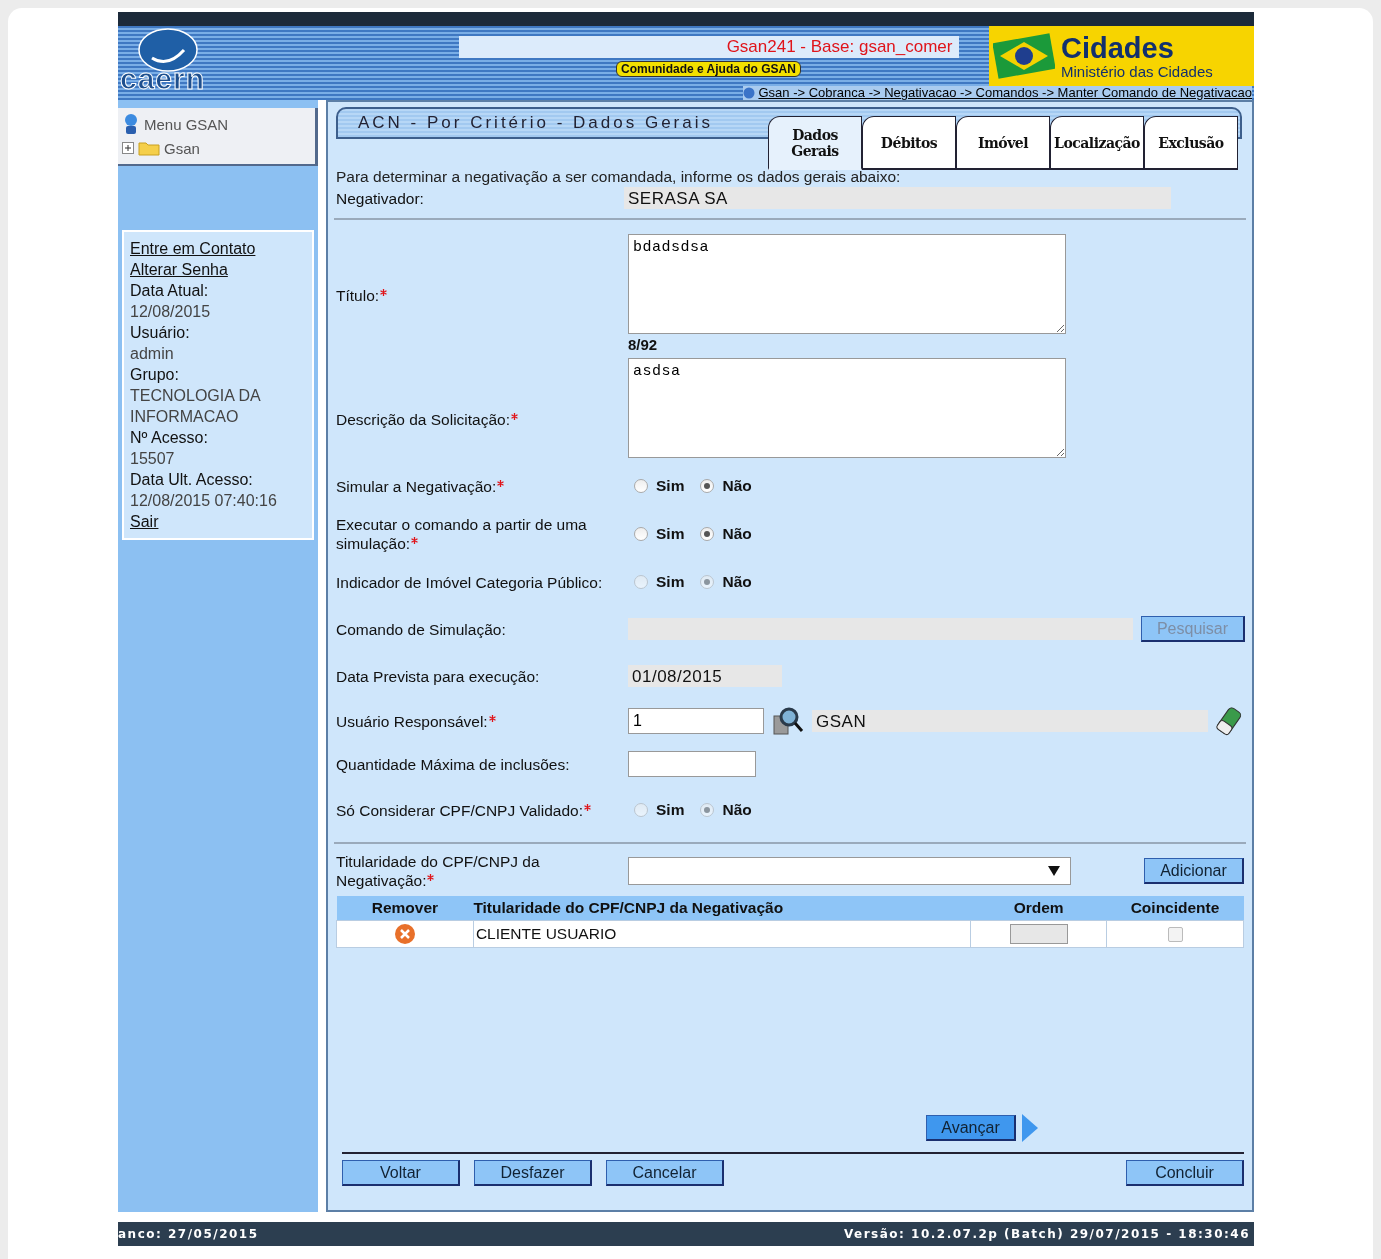  What do you see at coordinates (815, 143) in the screenshot?
I see `tab: Dados Gerais` at bounding box center [815, 143].